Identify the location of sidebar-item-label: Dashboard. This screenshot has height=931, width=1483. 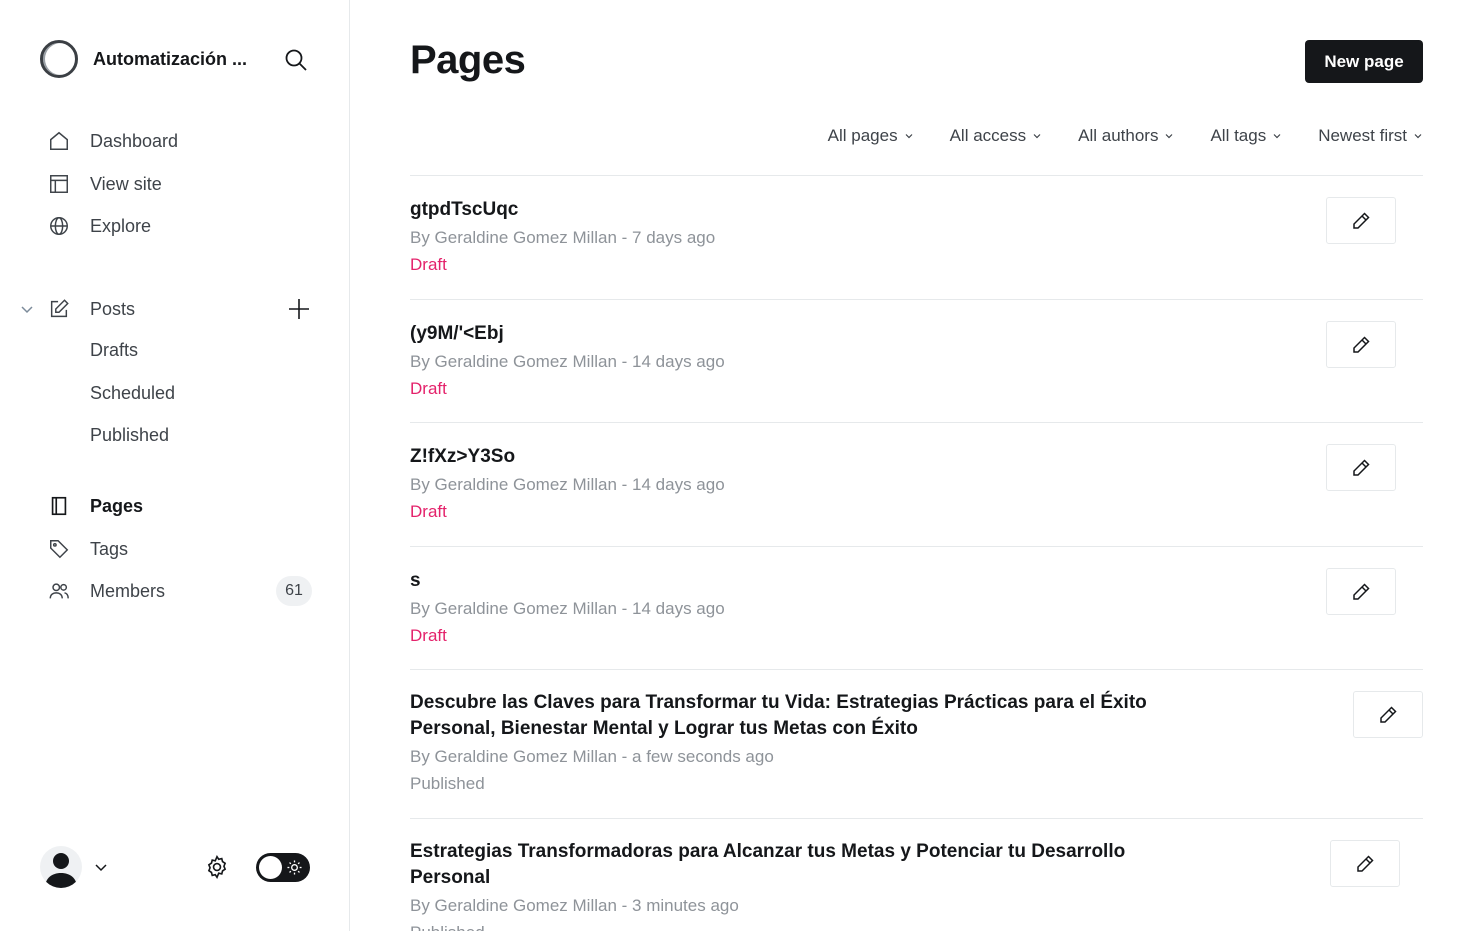
(134, 140).